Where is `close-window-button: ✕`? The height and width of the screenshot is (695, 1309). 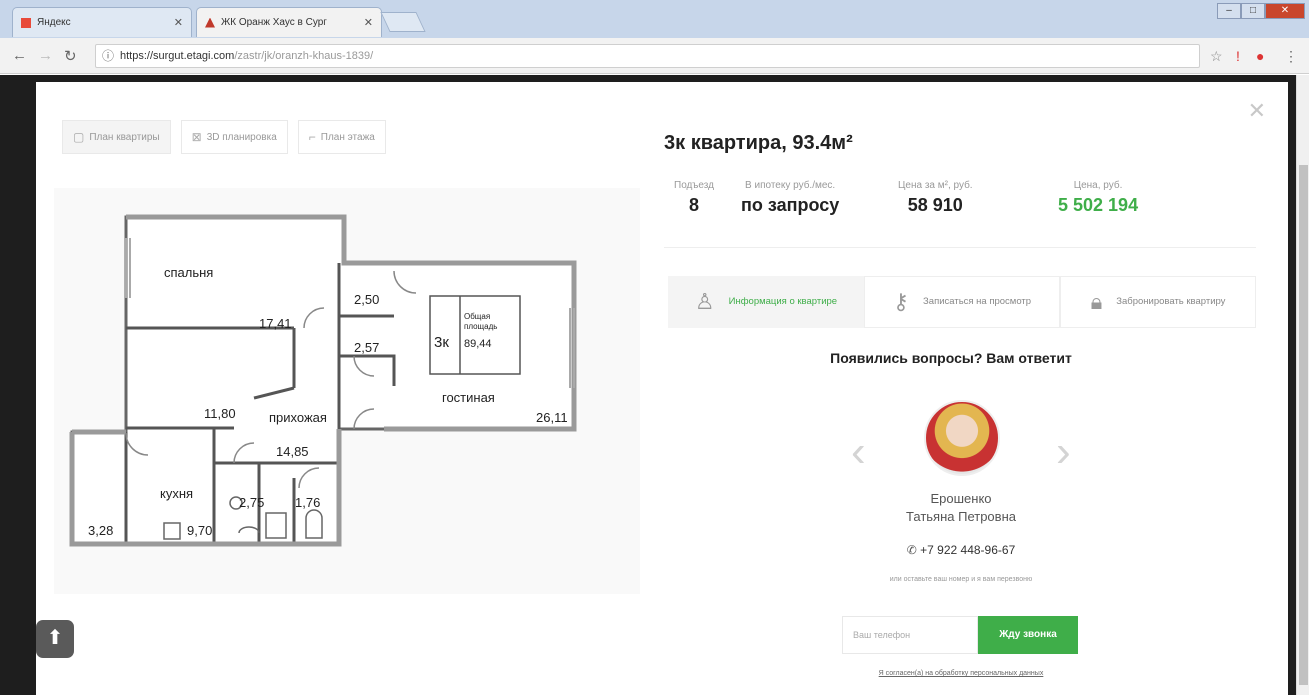
close-window-button: ✕ is located at coordinates (1285, 11).